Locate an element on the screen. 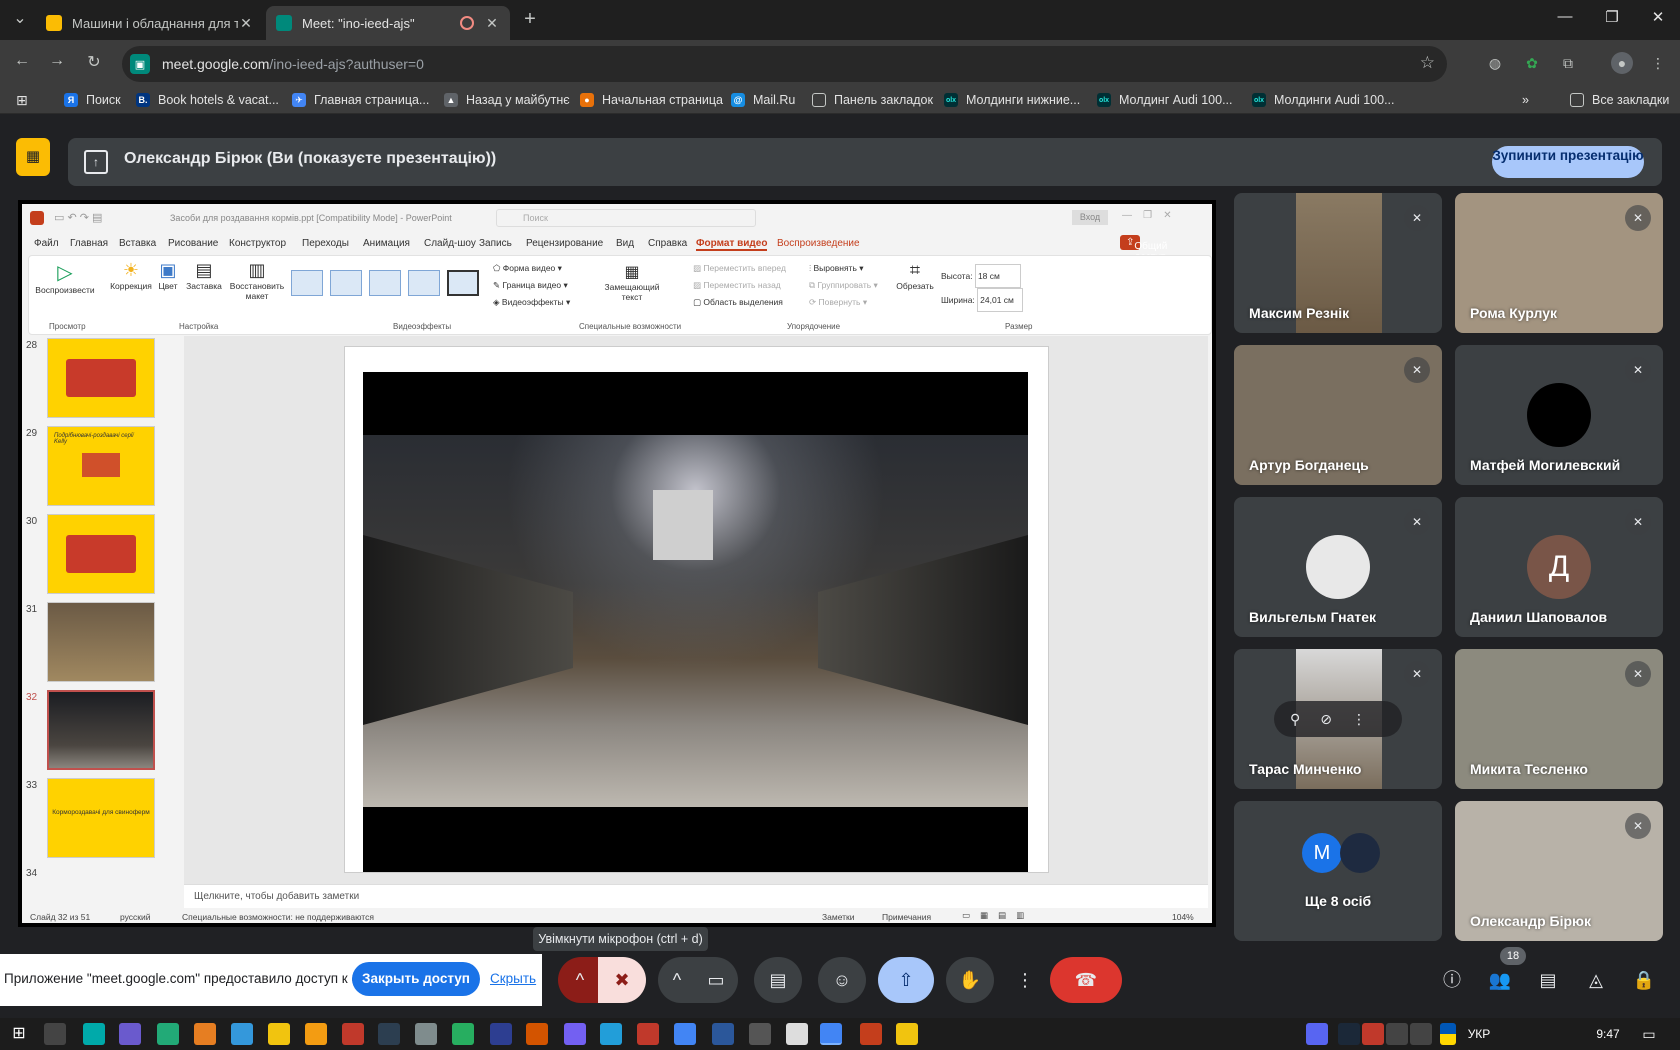 The width and height of the screenshot is (1680, 1050). mic-off-button: ✖ is located at coordinates (622, 980).